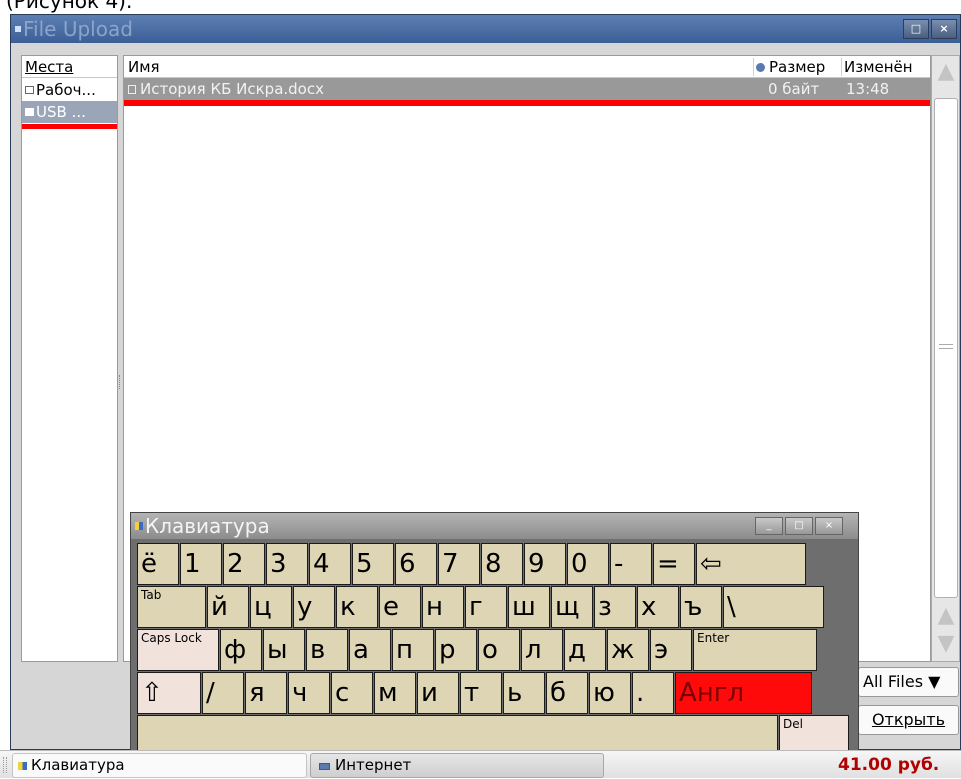 This screenshot has height=779, width=961. I want to click on file-modified: 13:48, so click(868, 89).